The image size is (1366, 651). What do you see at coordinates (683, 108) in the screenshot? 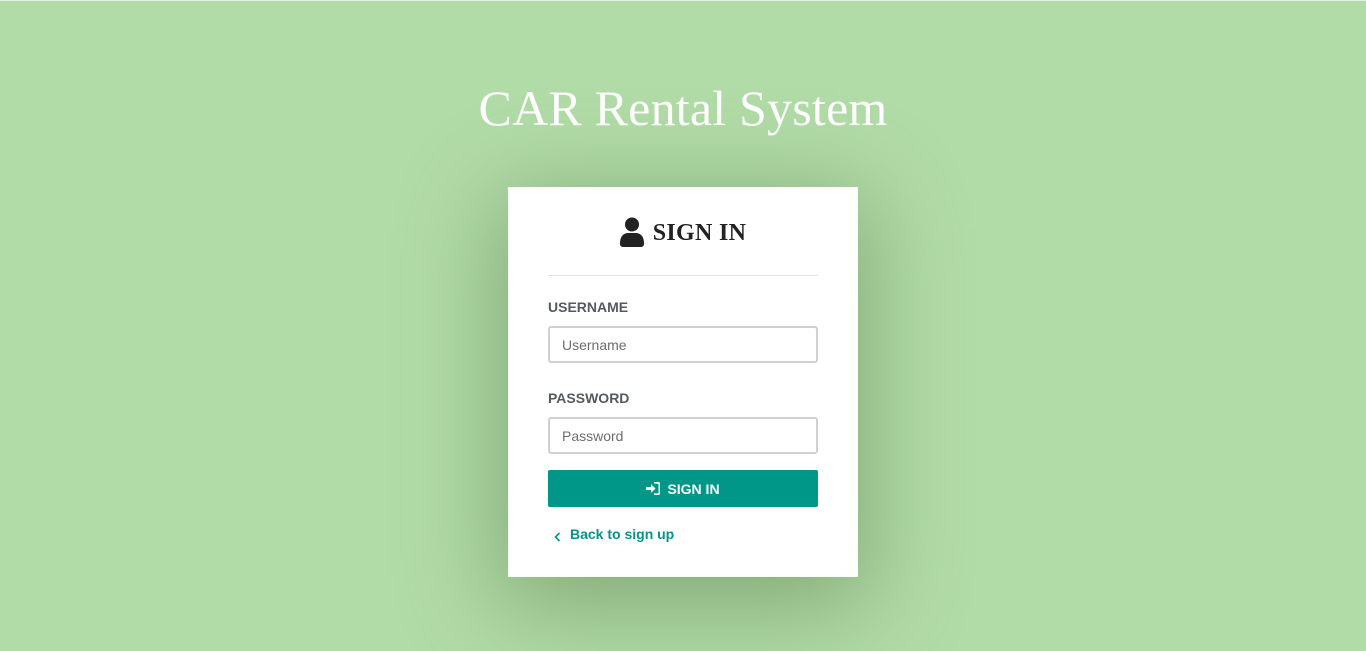
I see `page-title: CAR Rental System` at bounding box center [683, 108].